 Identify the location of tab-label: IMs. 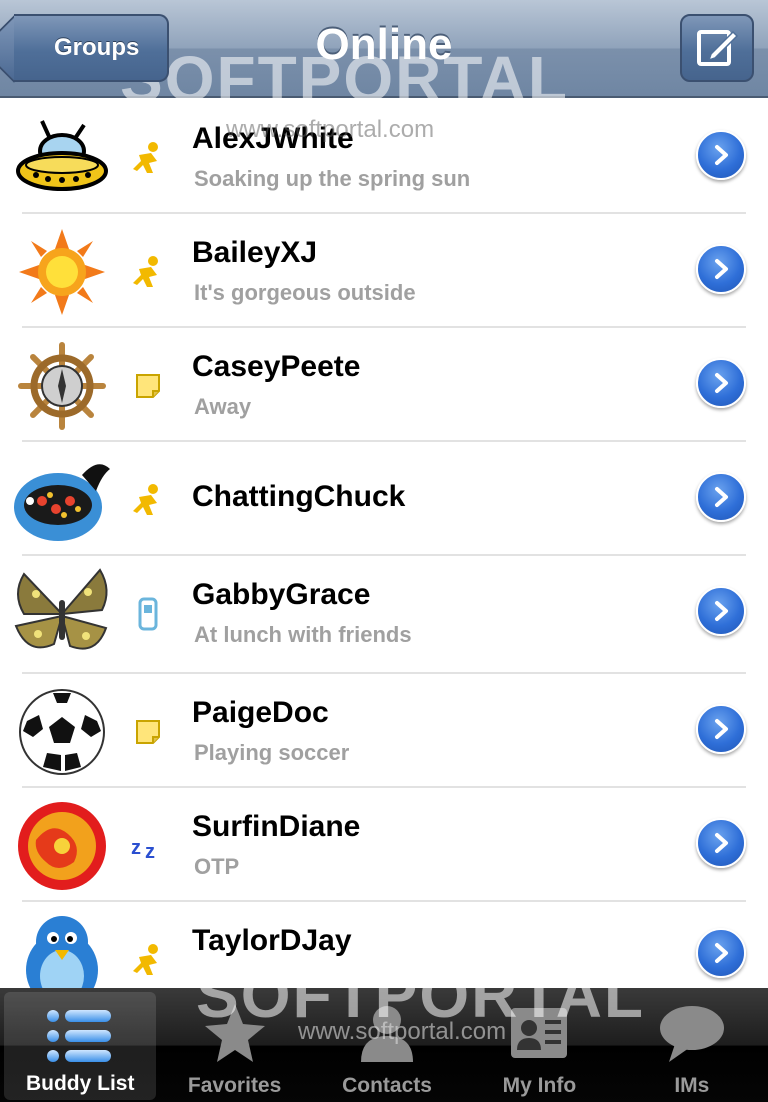
(692, 1085).